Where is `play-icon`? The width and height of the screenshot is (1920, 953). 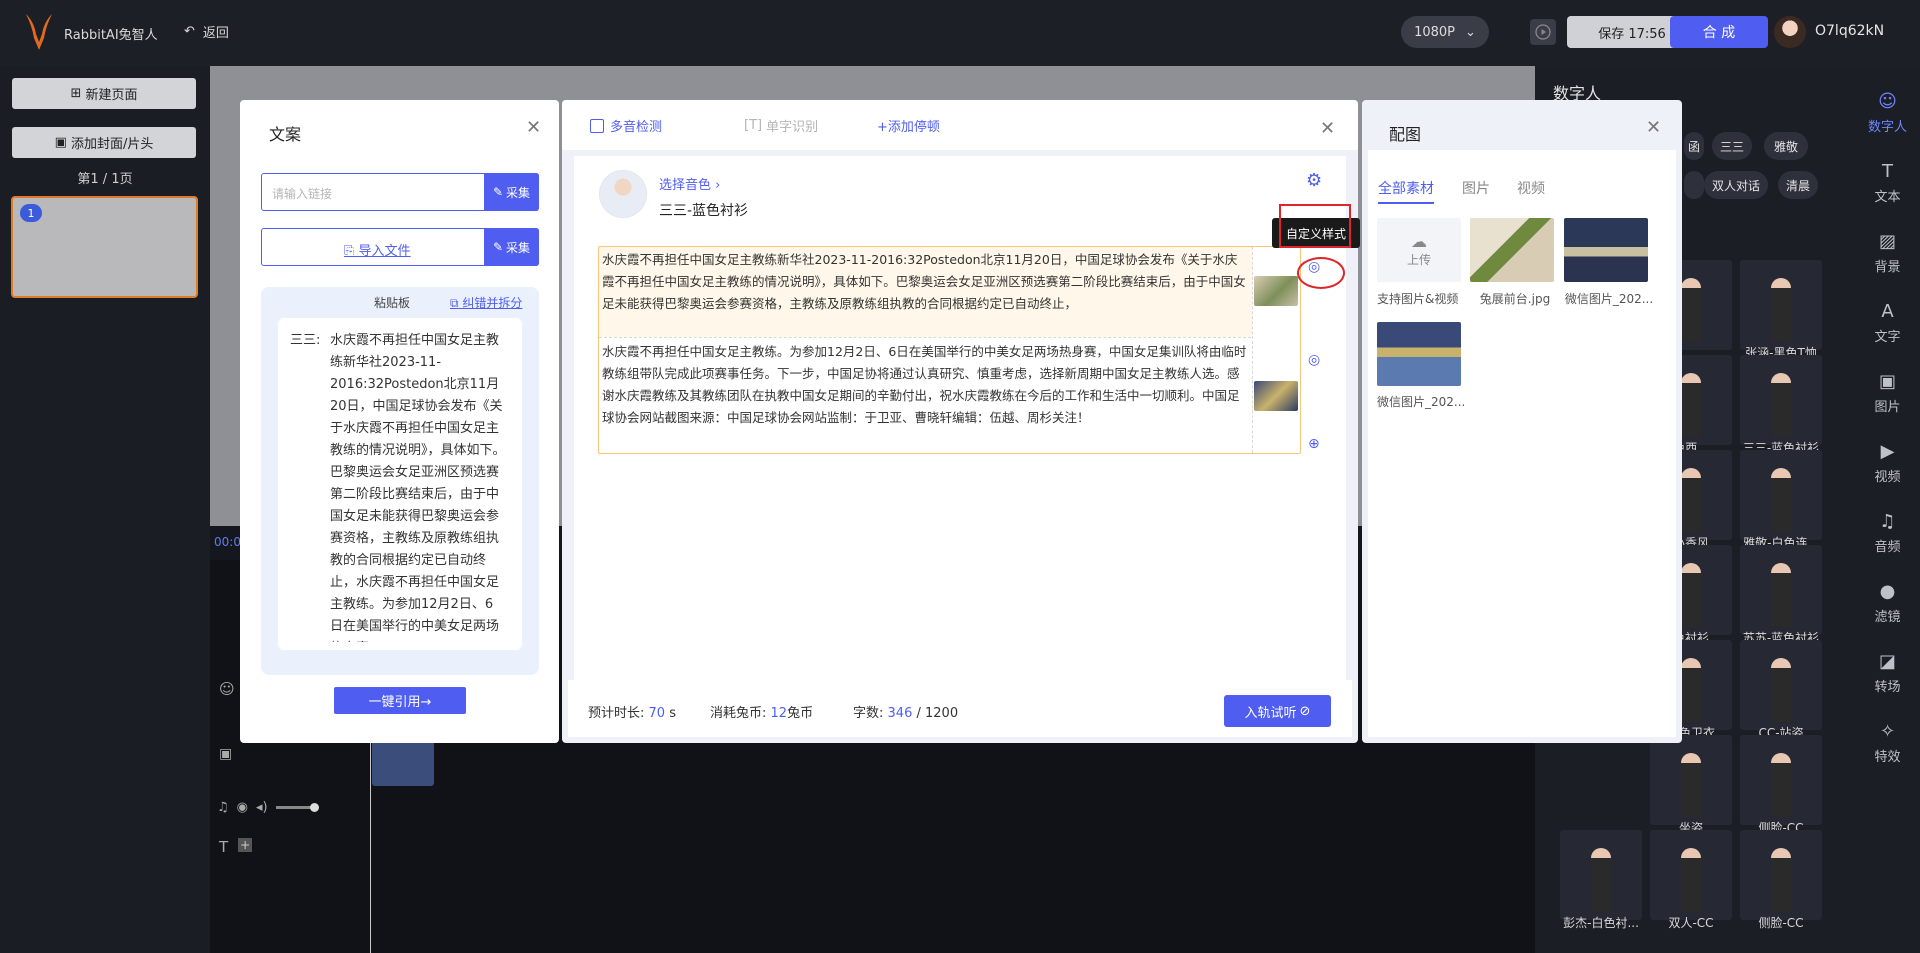 play-icon is located at coordinates (1543, 32).